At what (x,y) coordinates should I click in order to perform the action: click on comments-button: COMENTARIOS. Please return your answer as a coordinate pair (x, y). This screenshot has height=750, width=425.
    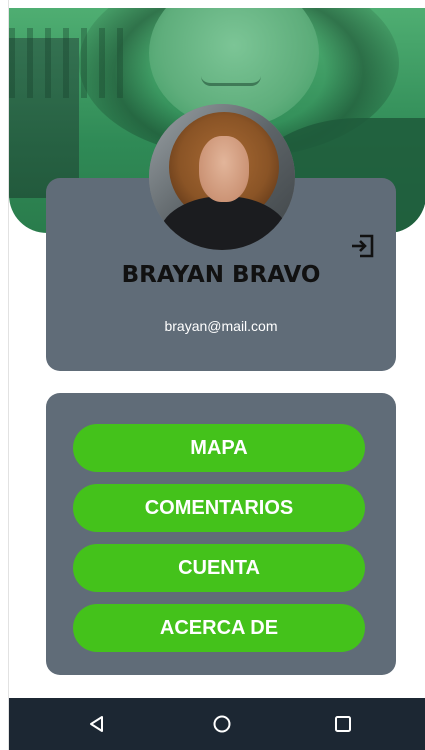
    Looking at the image, I should click on (219, 508).